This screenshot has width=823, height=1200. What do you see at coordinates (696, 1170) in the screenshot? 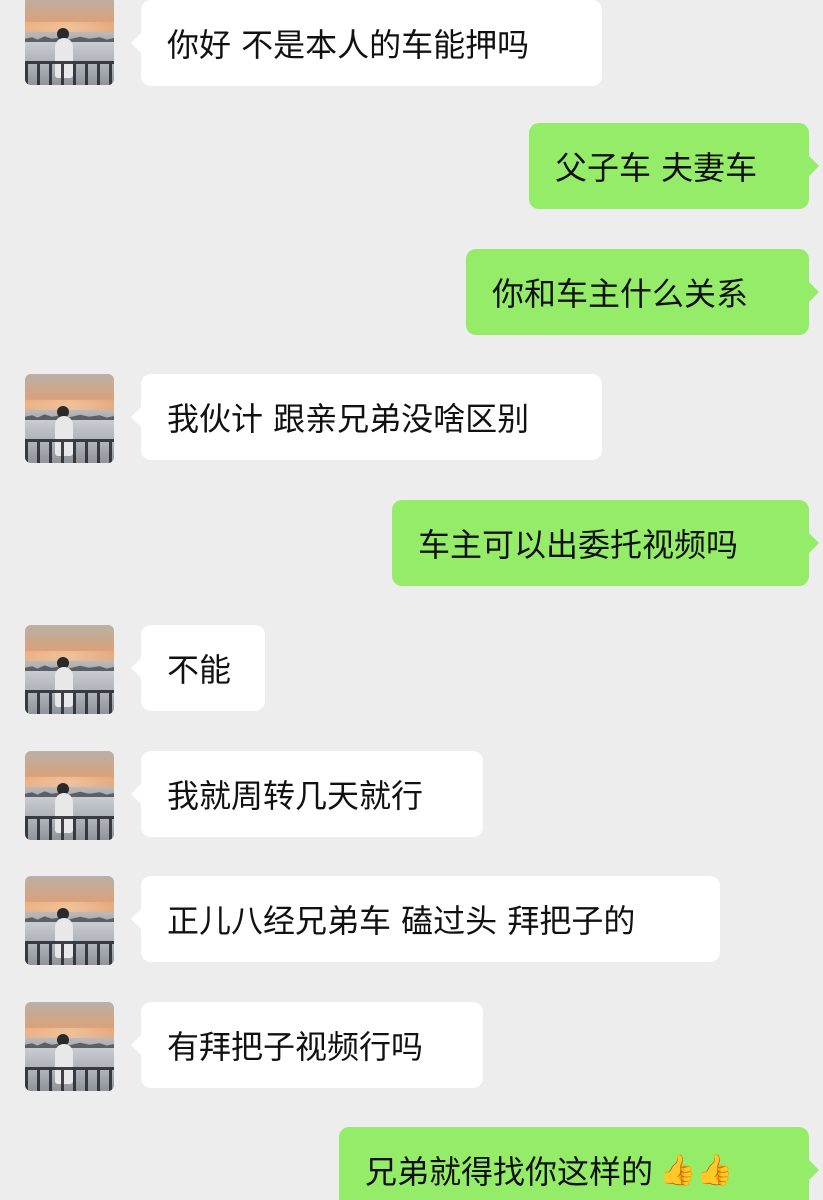
I see `thumbs-up-icon: 👍👍` at bounding box center [696, 1170].